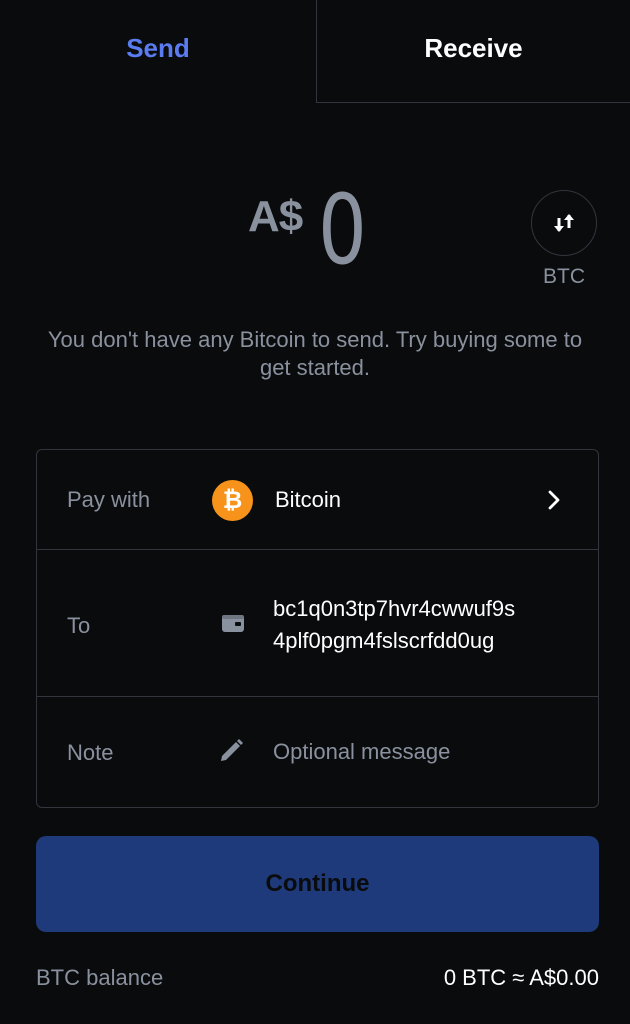 Image resolution: width=630 pixels, height=1024 pixels. I want to click on btc-balance-value: 0 BTC ≈ A$0.00, so click(521, 977).